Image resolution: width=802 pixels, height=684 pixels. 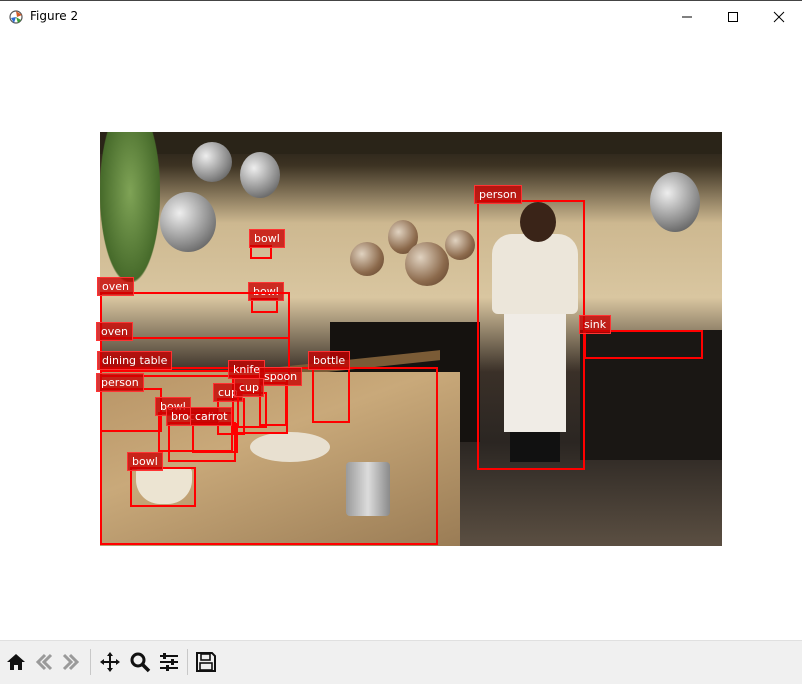 I want to click on home-icon, so click(x=16, y=662).